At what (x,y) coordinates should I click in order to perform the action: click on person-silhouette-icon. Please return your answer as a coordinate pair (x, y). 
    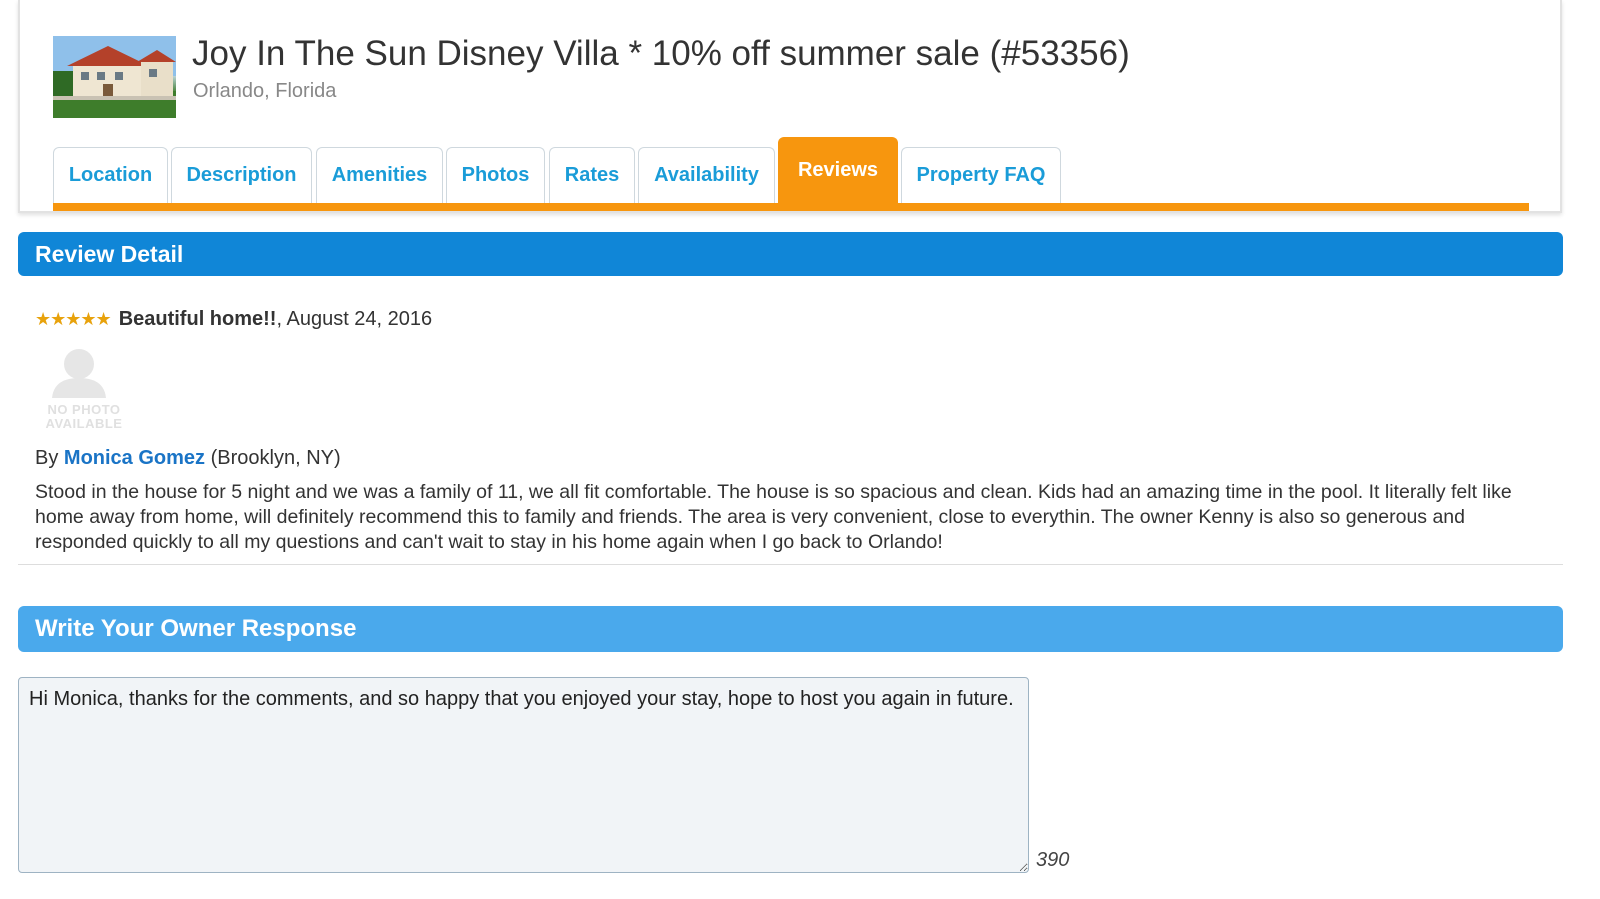
    Looking at the image, I should click on (79, 373).